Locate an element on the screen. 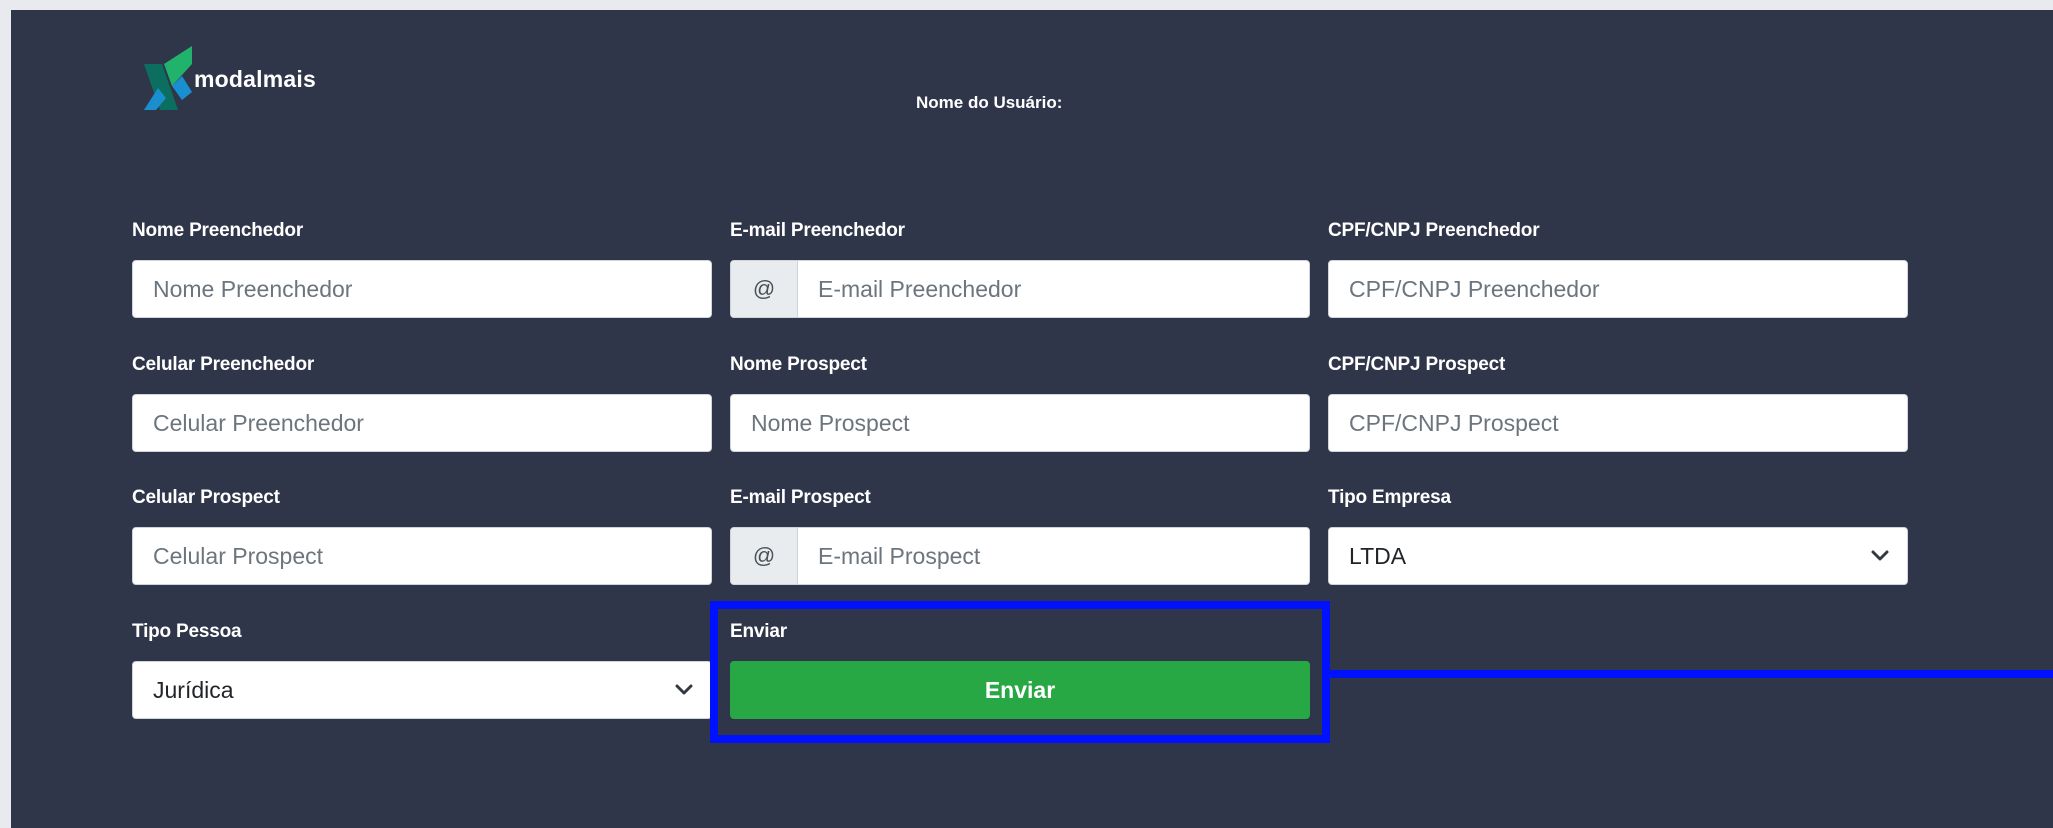 The width and height of the screenshot is (2053, 828). tipo-empresa-select: LTDA is located at coordinates (1618, 556).